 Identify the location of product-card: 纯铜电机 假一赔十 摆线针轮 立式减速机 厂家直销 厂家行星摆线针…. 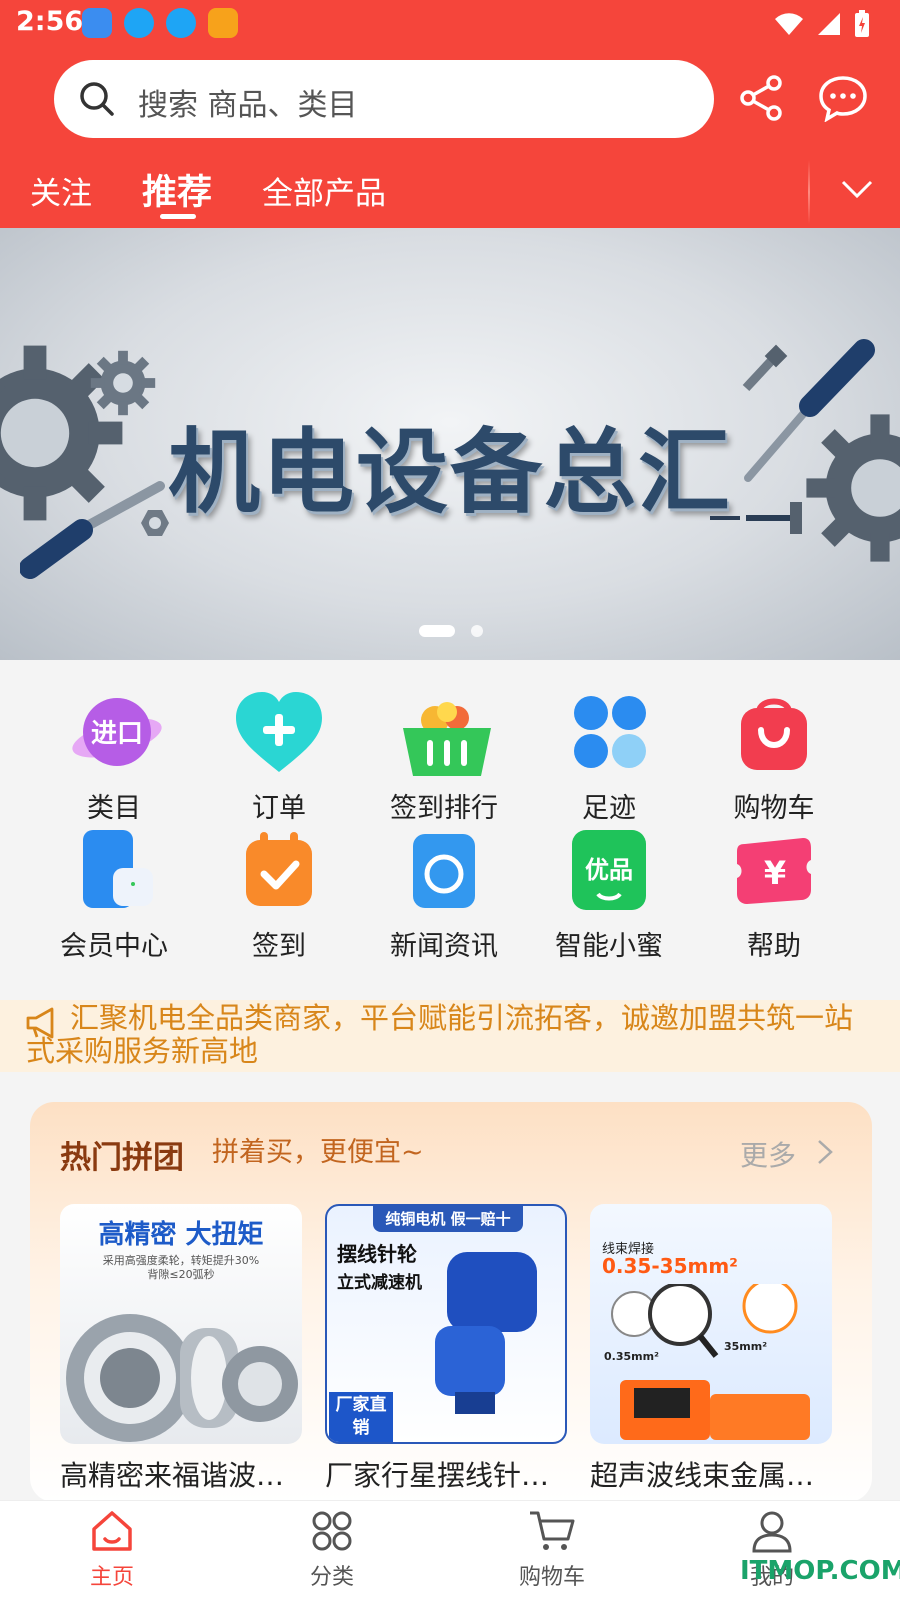
(446, 1349).